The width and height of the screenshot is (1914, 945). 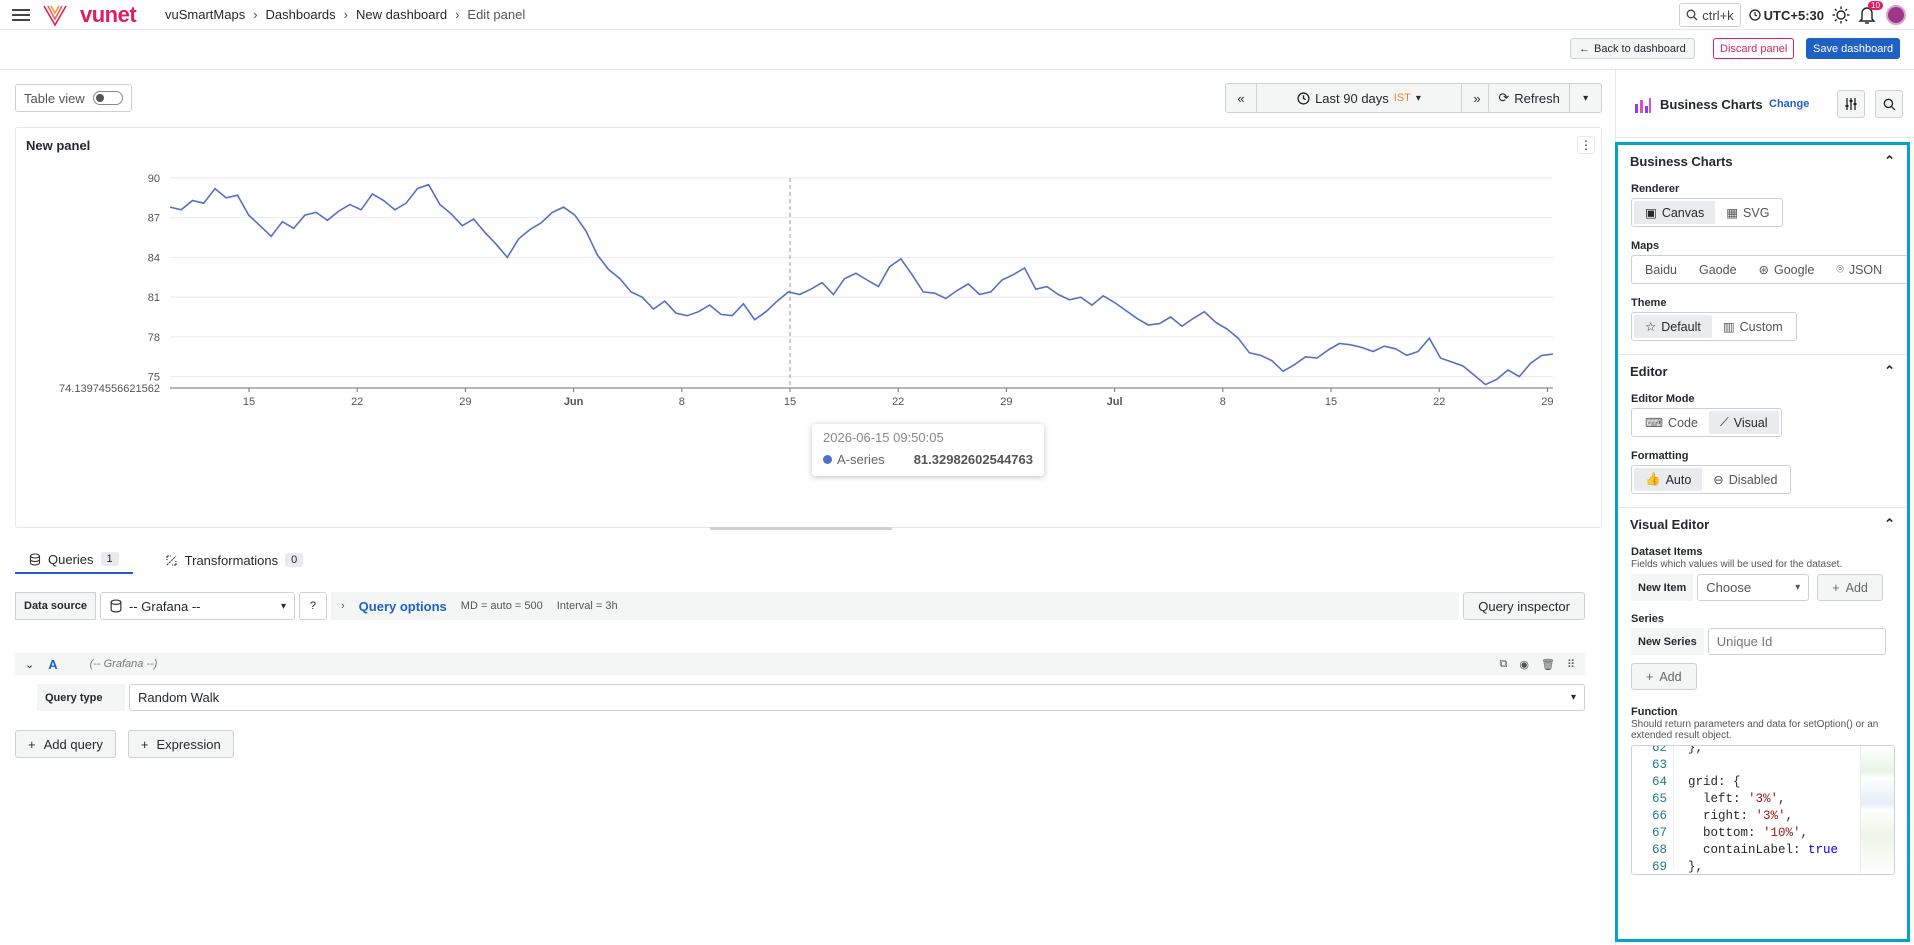 What do you see at coordinates (1850, 587) in the screenshot?
I see `add-dataset-item-button: + Add` at bounding box center [1850, 587].